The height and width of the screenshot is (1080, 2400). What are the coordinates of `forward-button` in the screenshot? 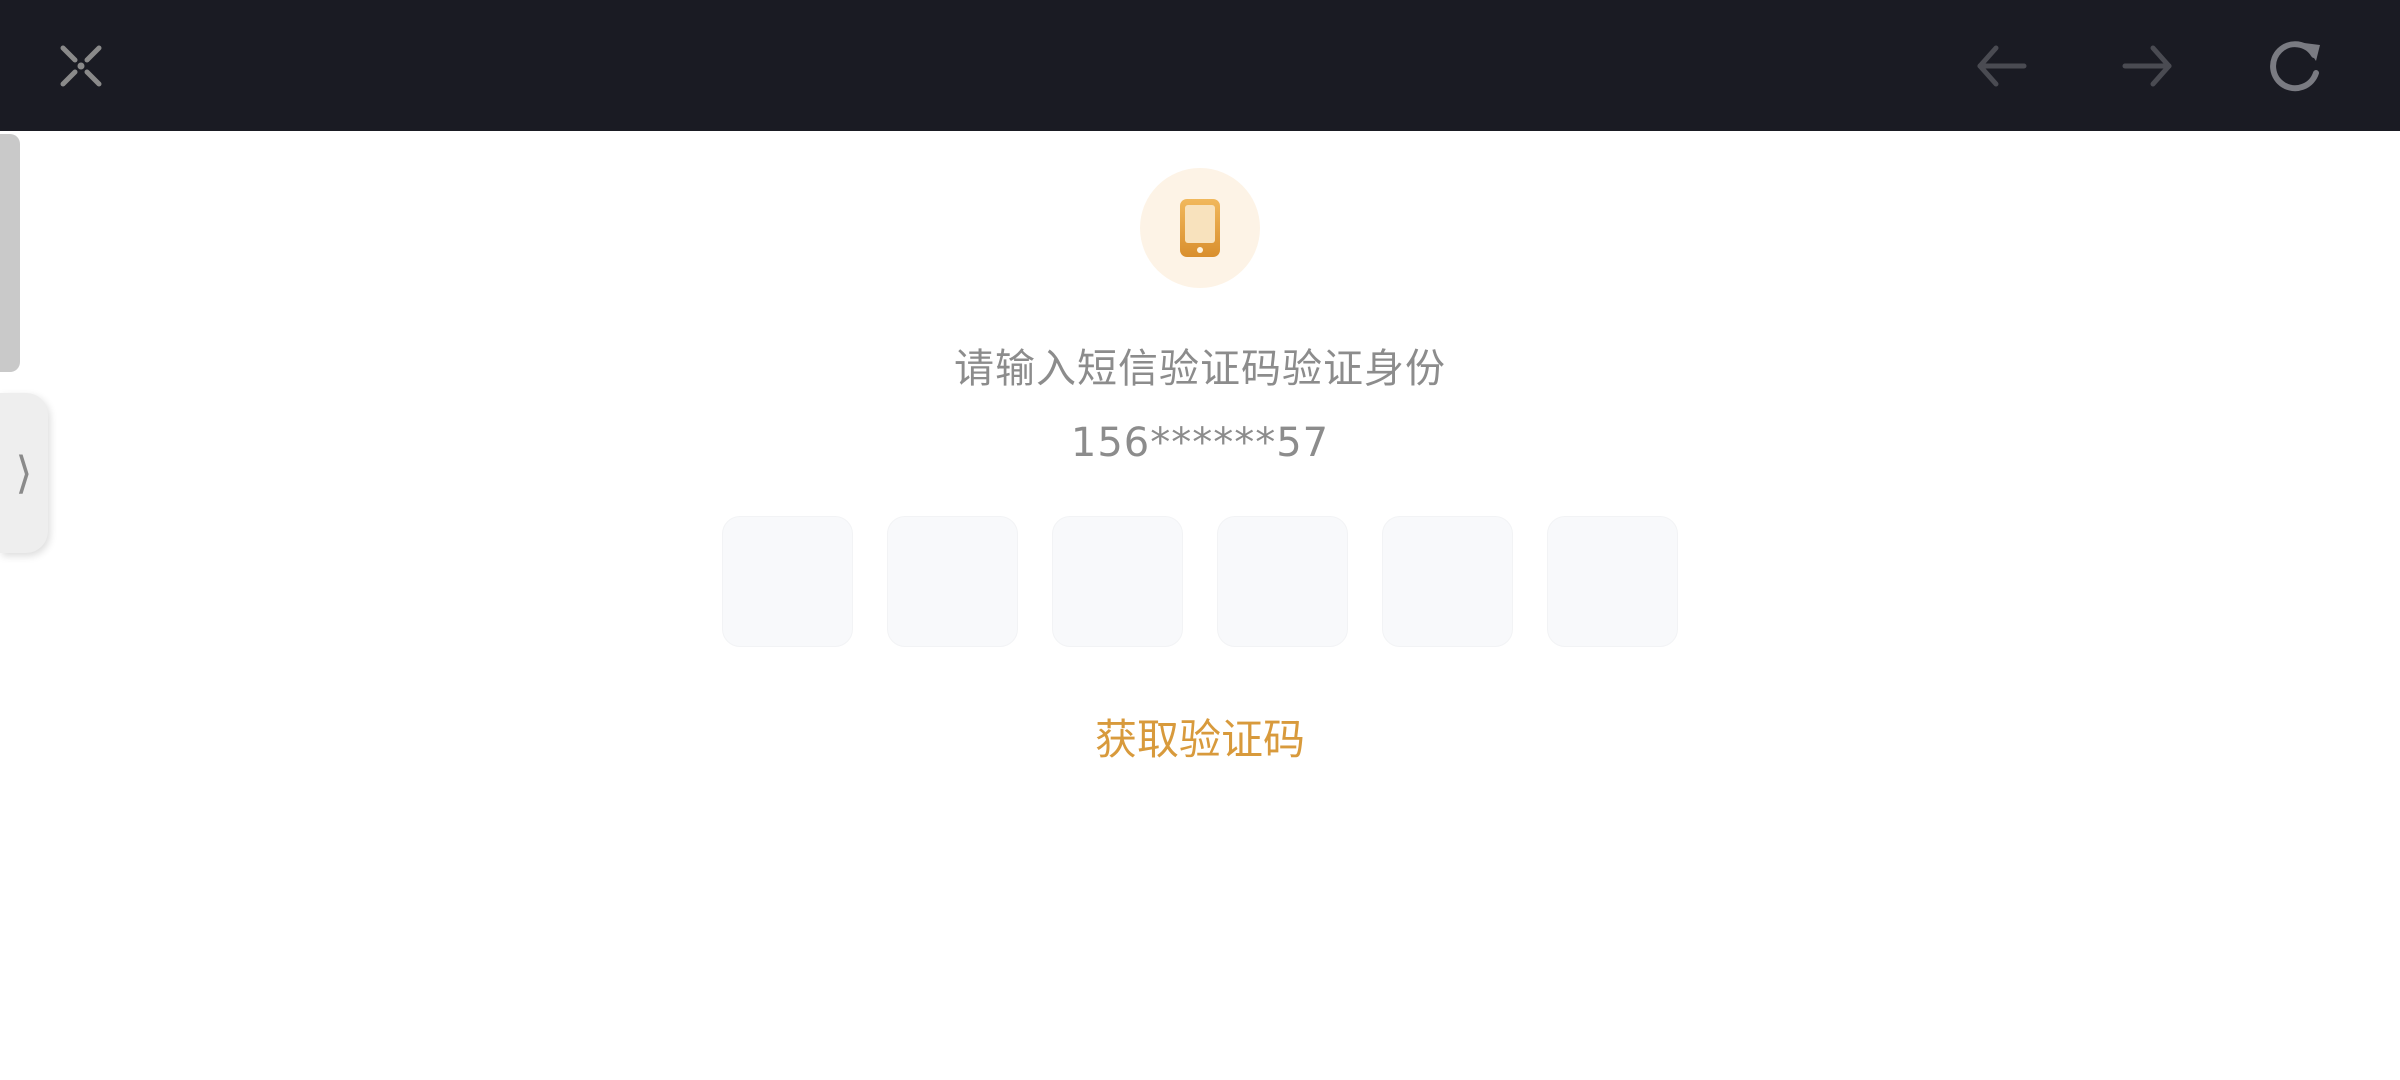 It's located at (2147, 66).